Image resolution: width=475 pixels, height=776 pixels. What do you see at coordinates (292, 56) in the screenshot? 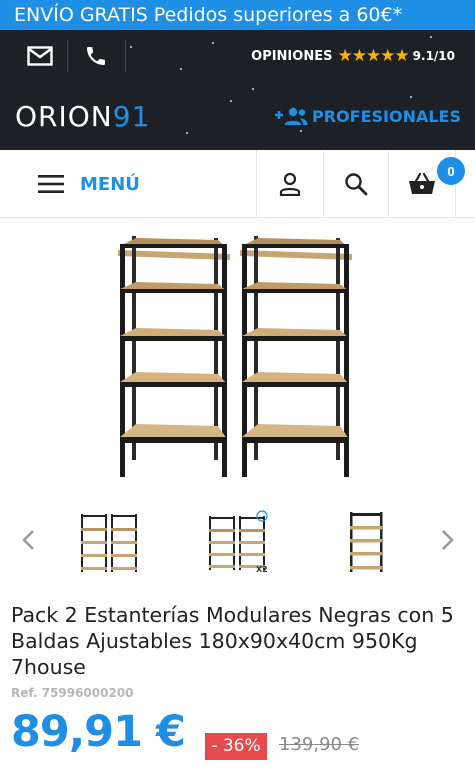
I see `reviews-label: OPINIONES` at bounding box center [292, 56].